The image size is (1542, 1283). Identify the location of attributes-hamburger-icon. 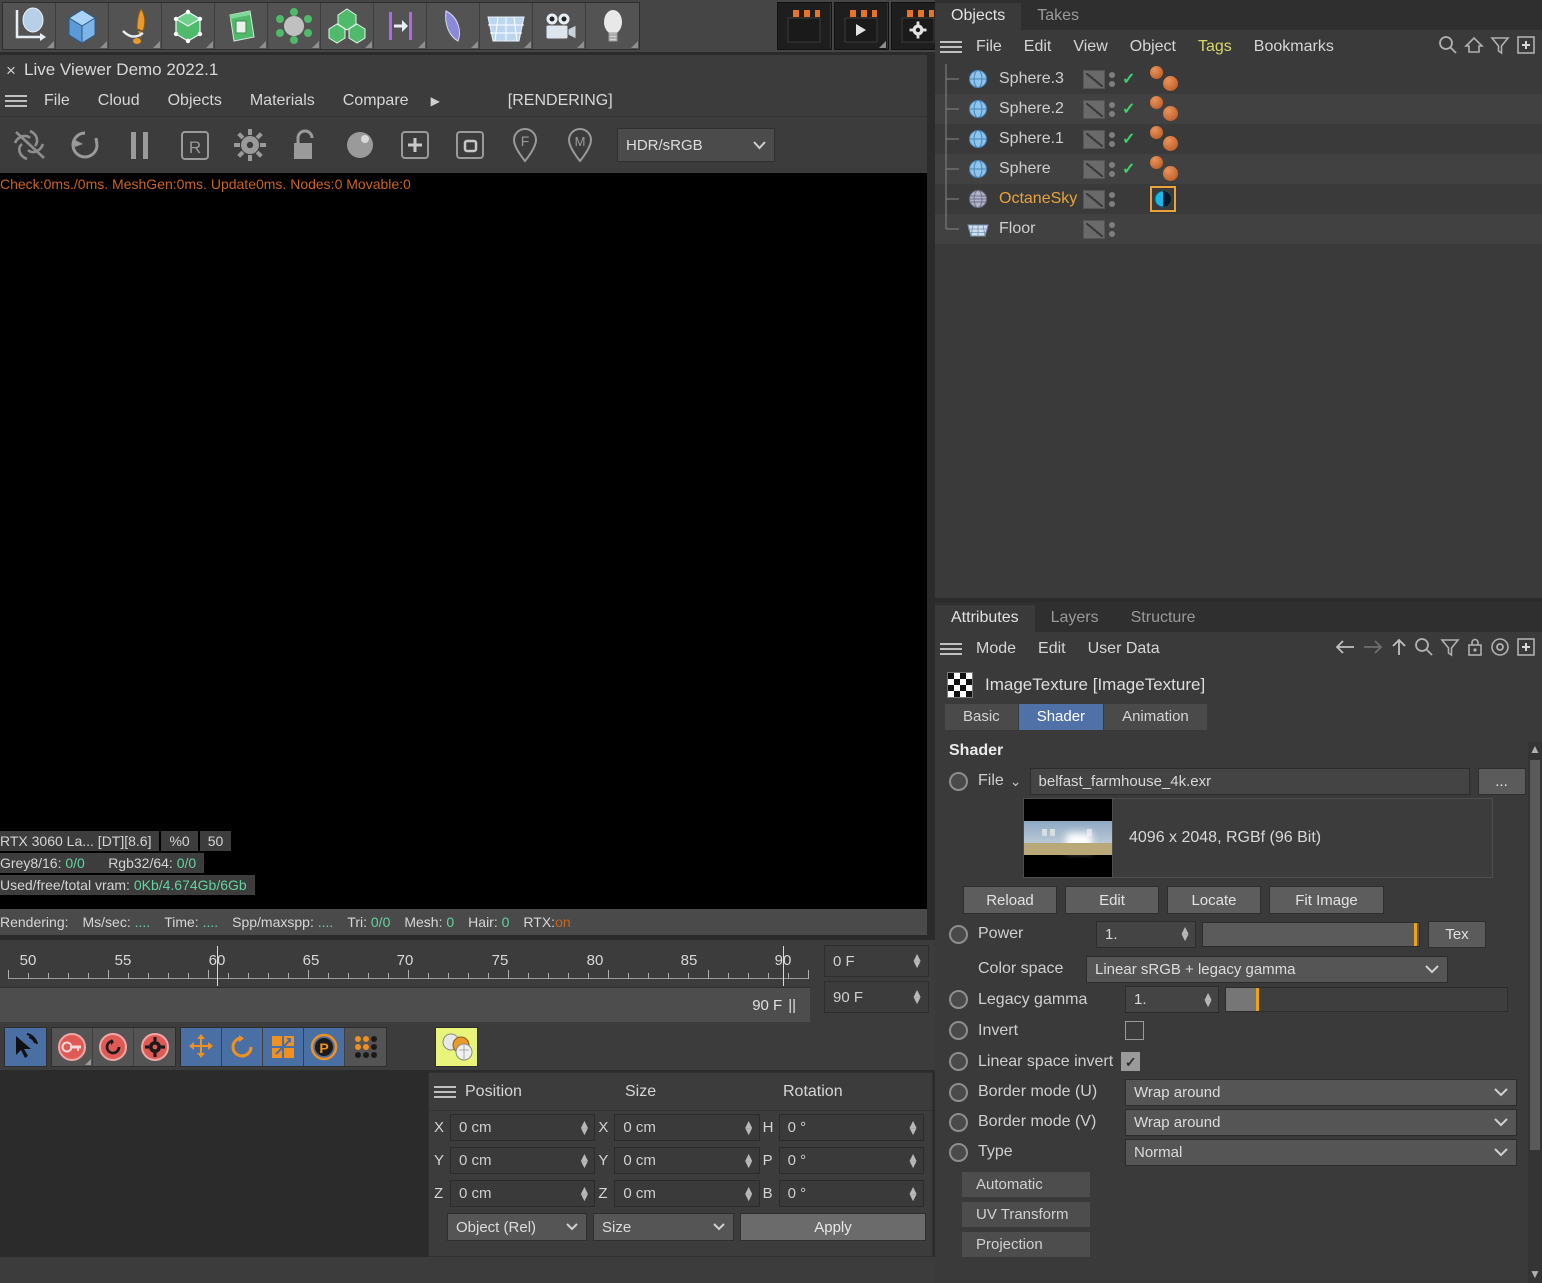
(950, 649).